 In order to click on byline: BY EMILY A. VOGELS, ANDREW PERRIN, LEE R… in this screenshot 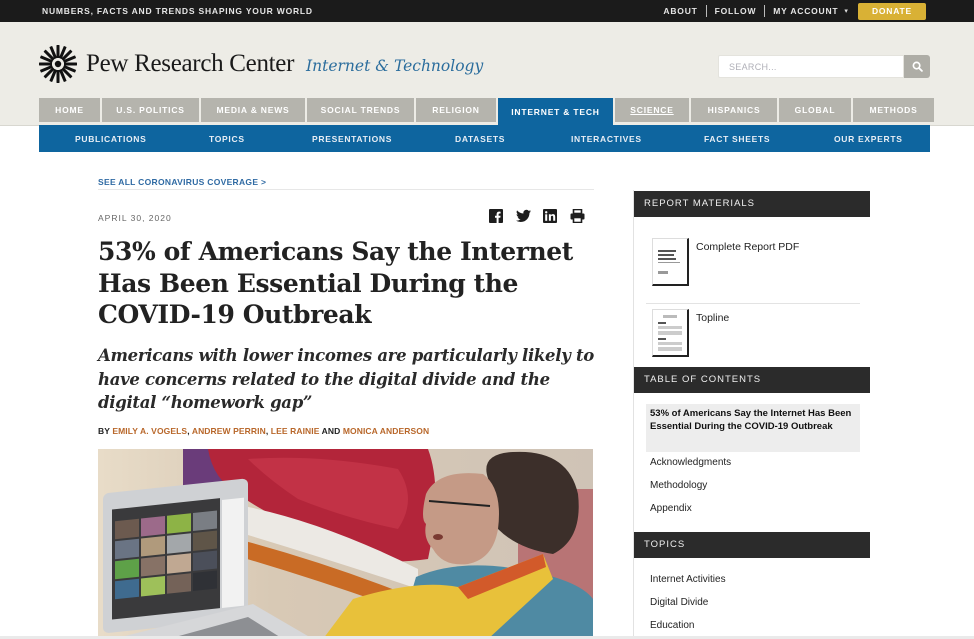, I will do `click(263, 431)`.